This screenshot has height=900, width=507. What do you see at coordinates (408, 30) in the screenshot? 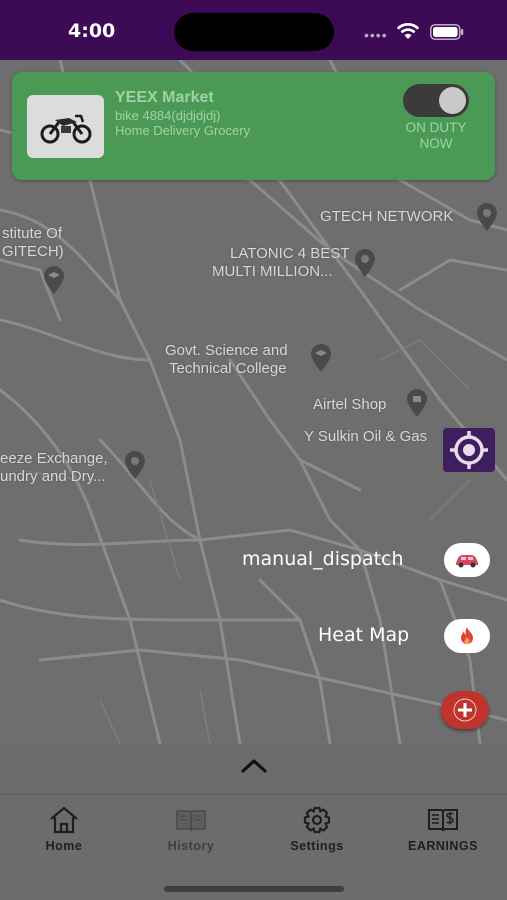
I see `wifi-icon` at bounding box center [408, 30].